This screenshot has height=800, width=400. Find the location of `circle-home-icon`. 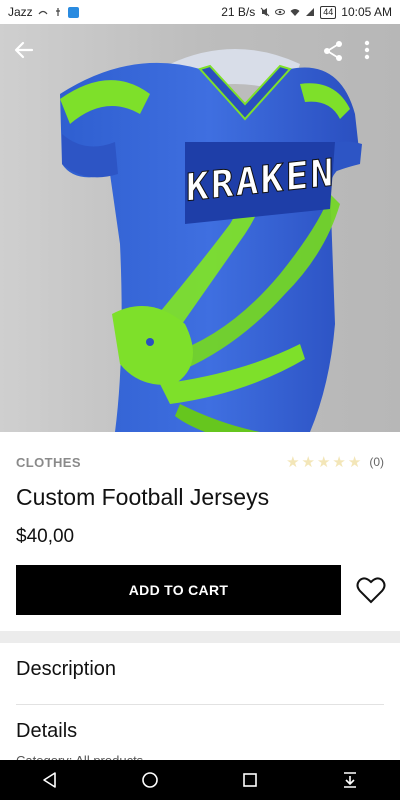

circle-home-icon is located at coordinates (150, 780).